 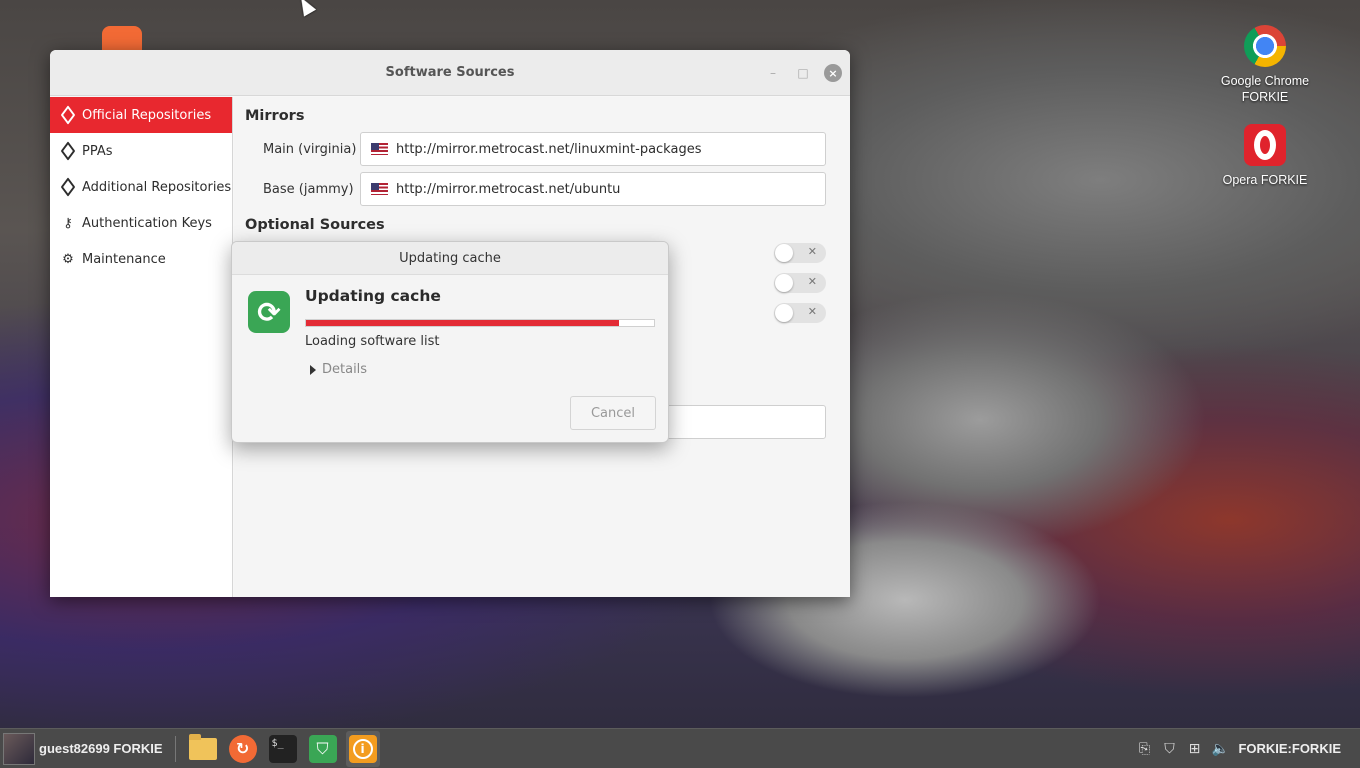 I want to click on status-text: Loading software list, so click(x=372, y=341).